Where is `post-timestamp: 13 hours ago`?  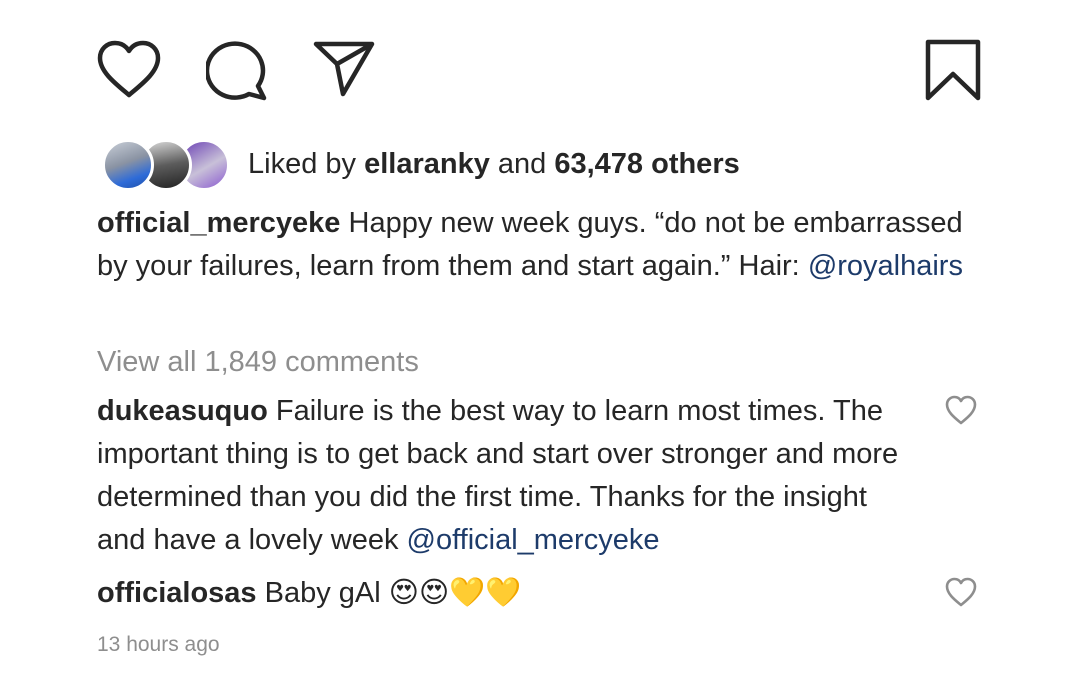
post-timestamp: 13 hours ago is located at coordinates (158, 644).